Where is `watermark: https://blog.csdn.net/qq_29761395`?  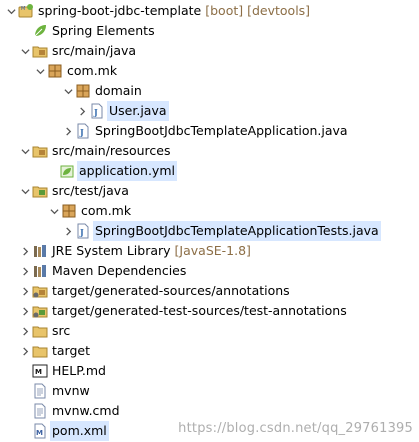 watermark: https://blog.csdn.net/qq_29761395 is located at coordinates (295, 428).